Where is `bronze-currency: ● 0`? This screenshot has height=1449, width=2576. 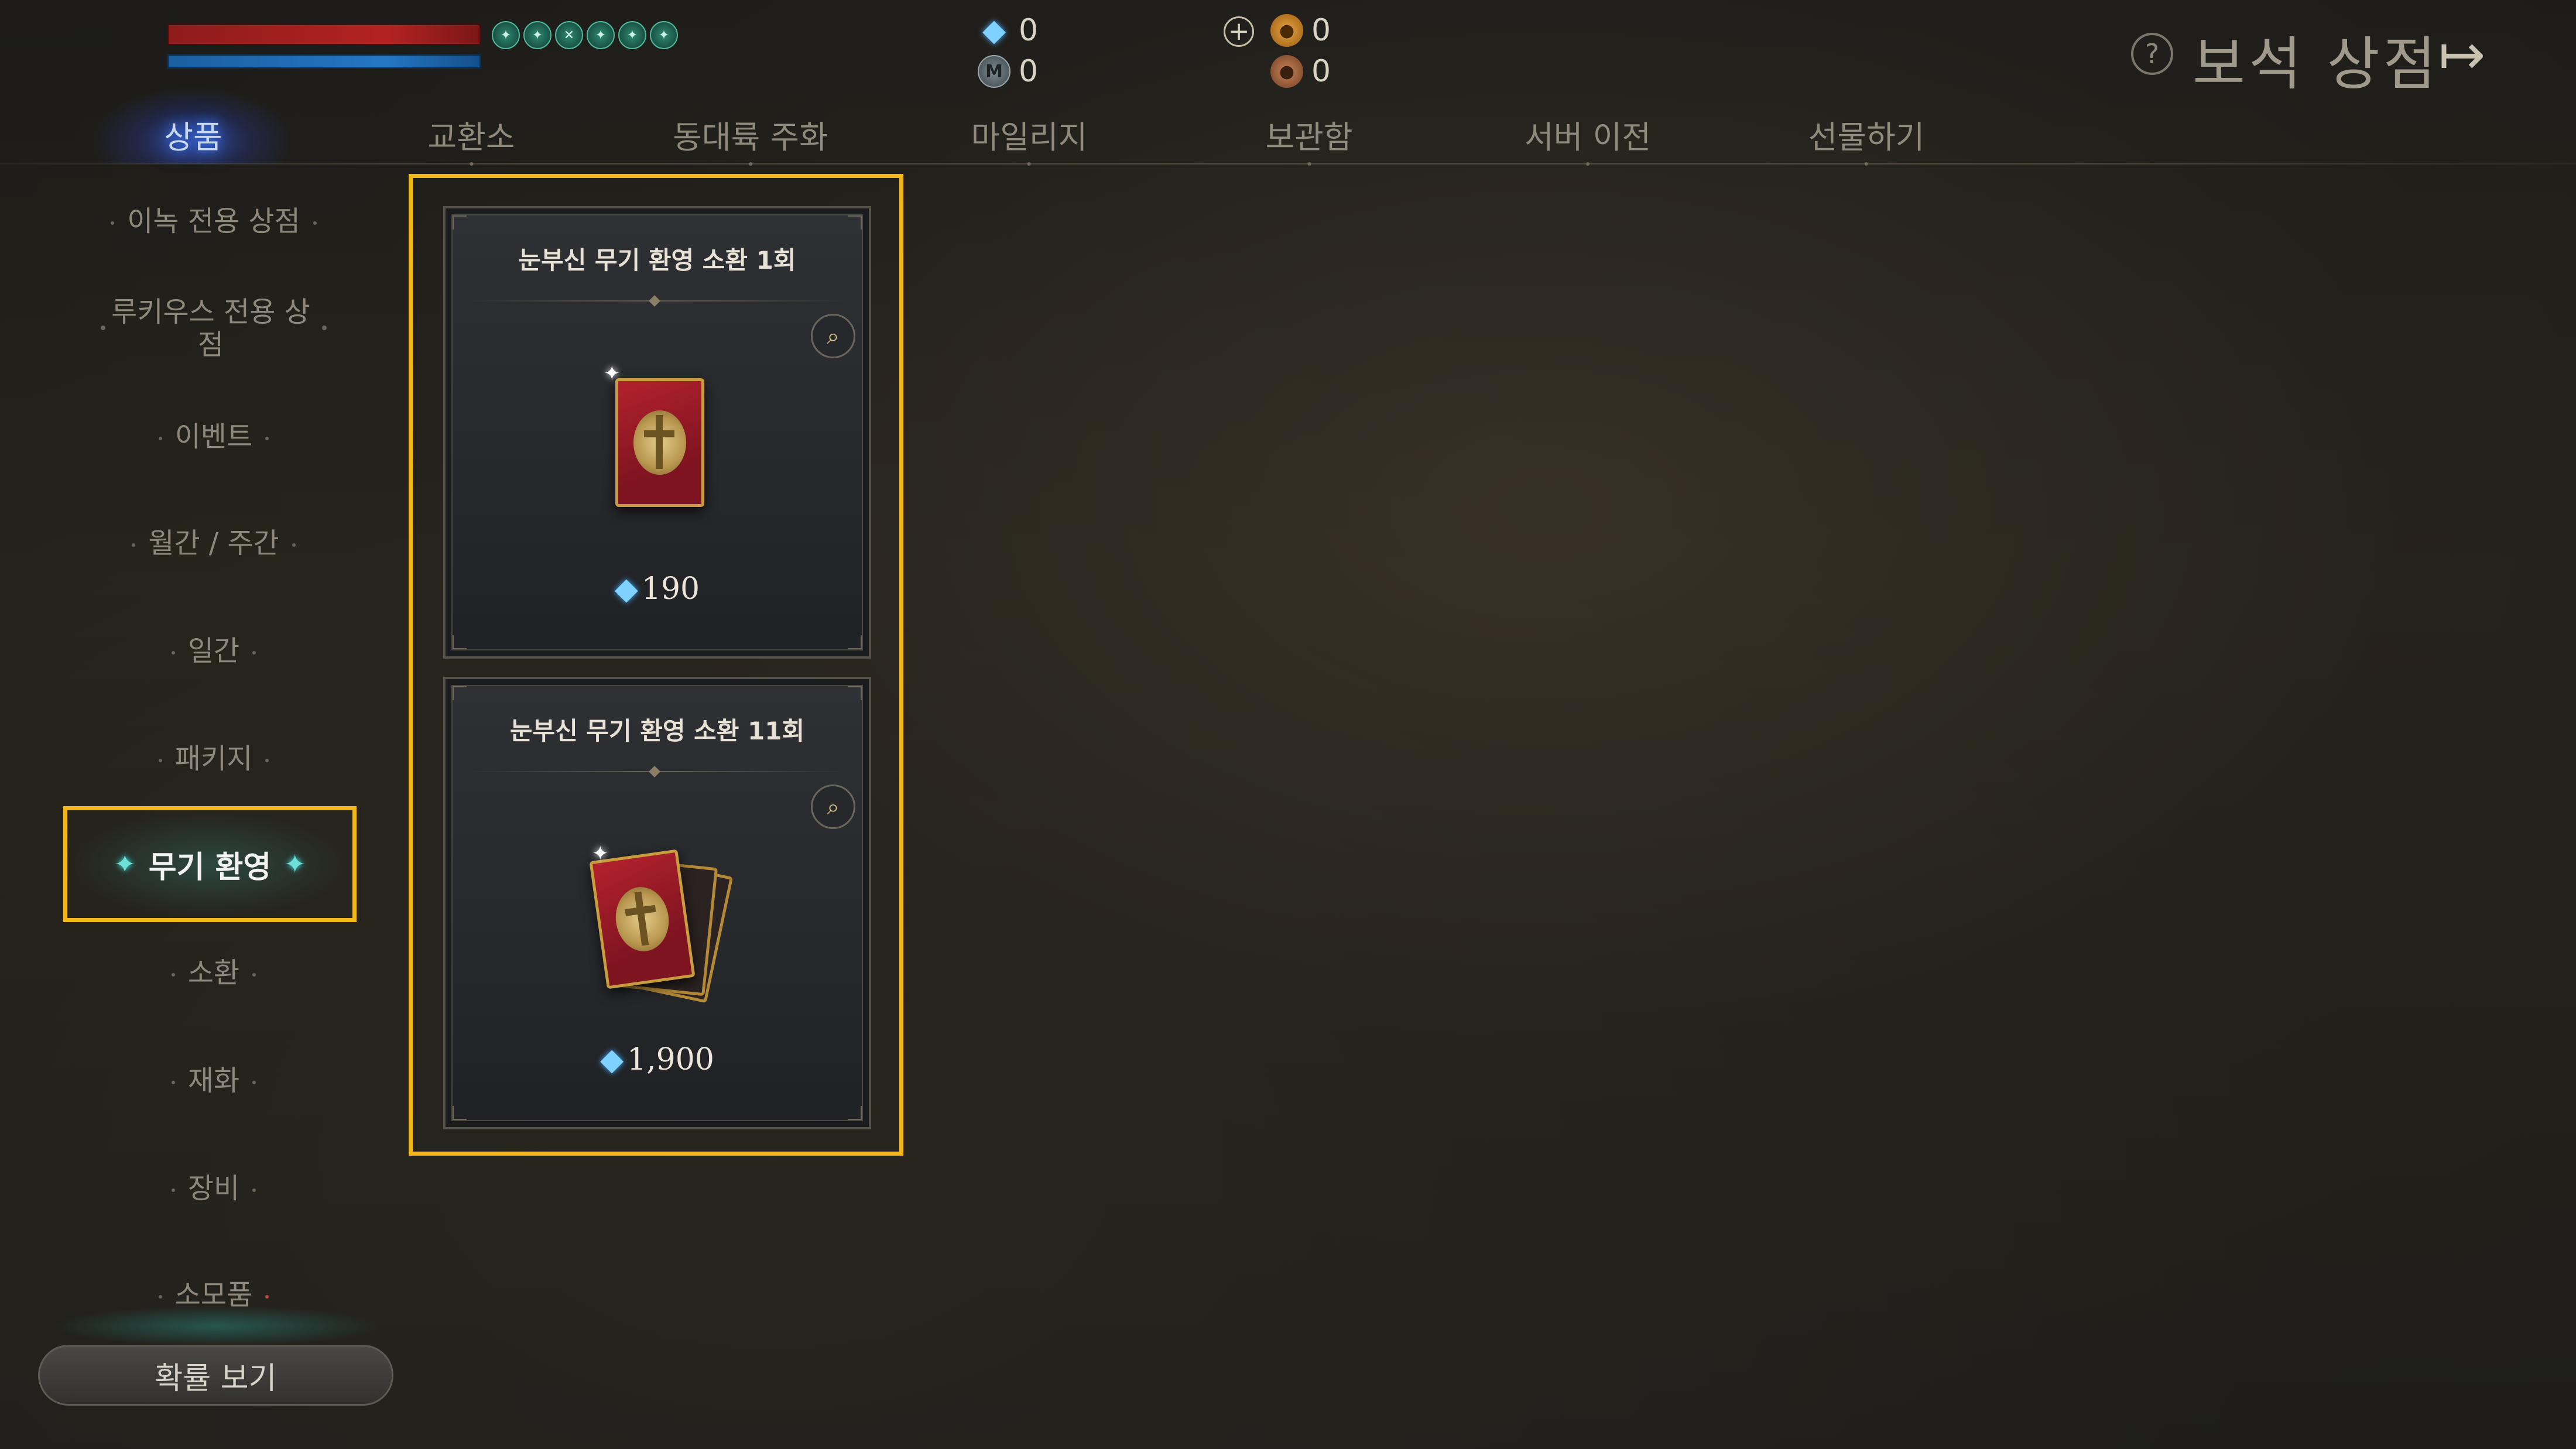 bronze-currency: ● 0 is located at coordinates (1300, 71).